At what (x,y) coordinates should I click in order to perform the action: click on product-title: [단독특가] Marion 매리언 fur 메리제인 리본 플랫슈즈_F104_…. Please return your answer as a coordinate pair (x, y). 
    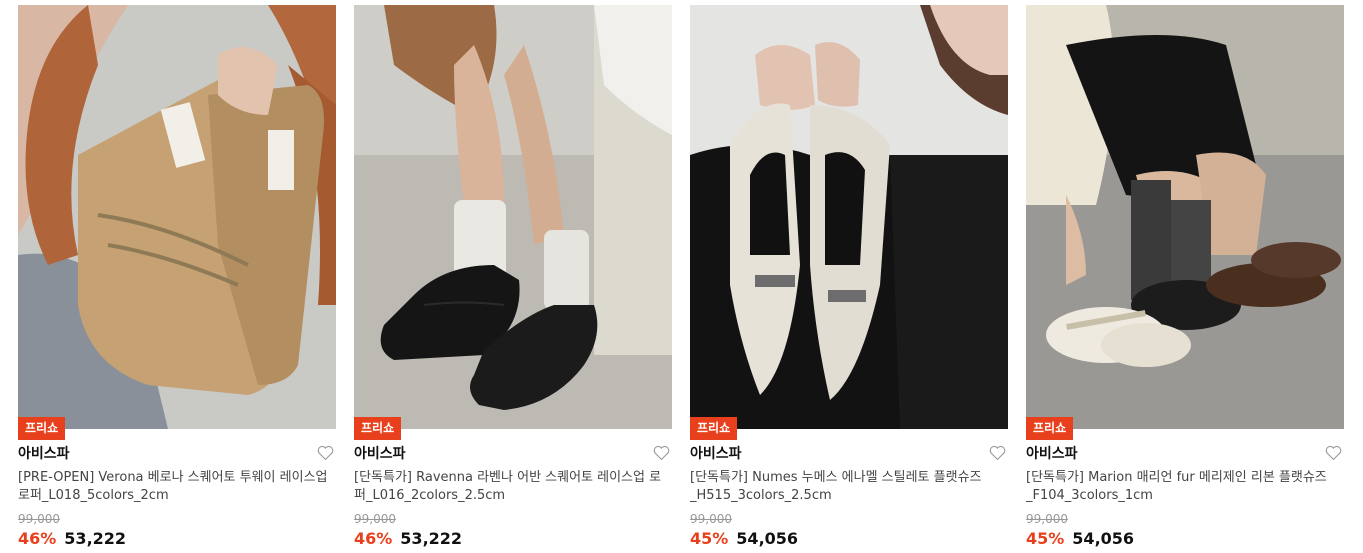
    Looking at the image, I should click on (1185, 489).